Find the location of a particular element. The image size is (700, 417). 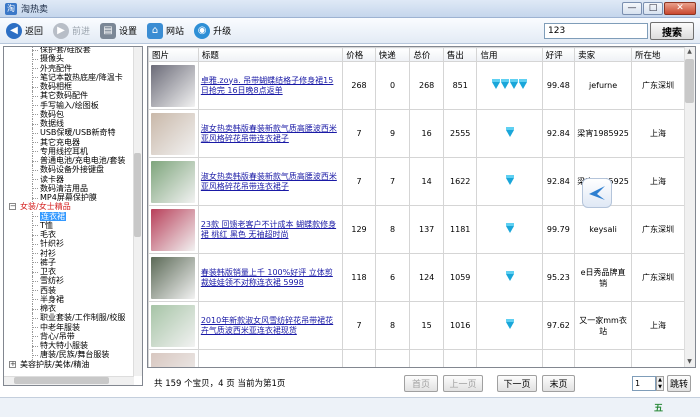

last-page-button: 末页 is located at coordinates (558, 383).